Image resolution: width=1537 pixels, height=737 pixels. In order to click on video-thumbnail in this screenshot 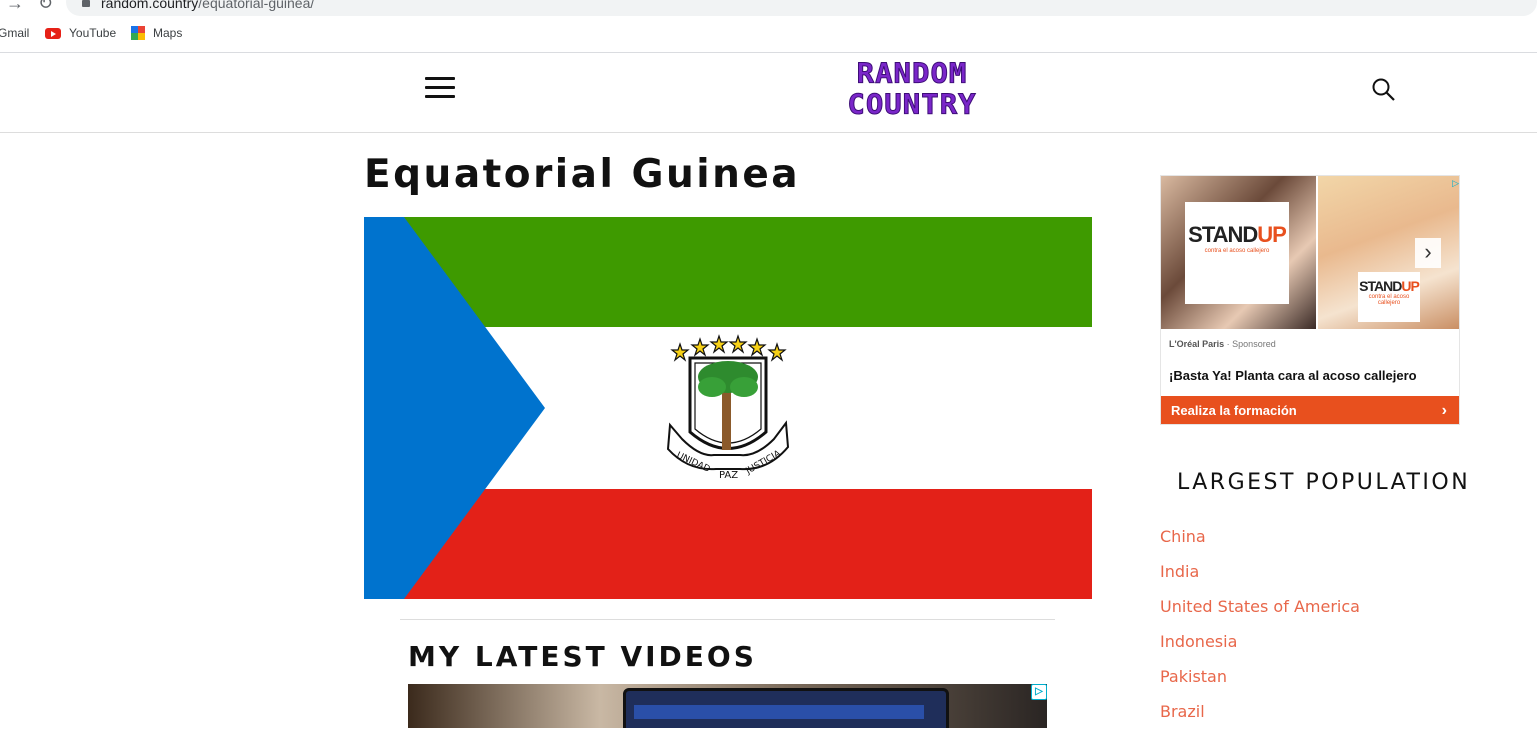, I will do `click(786, 708)`.